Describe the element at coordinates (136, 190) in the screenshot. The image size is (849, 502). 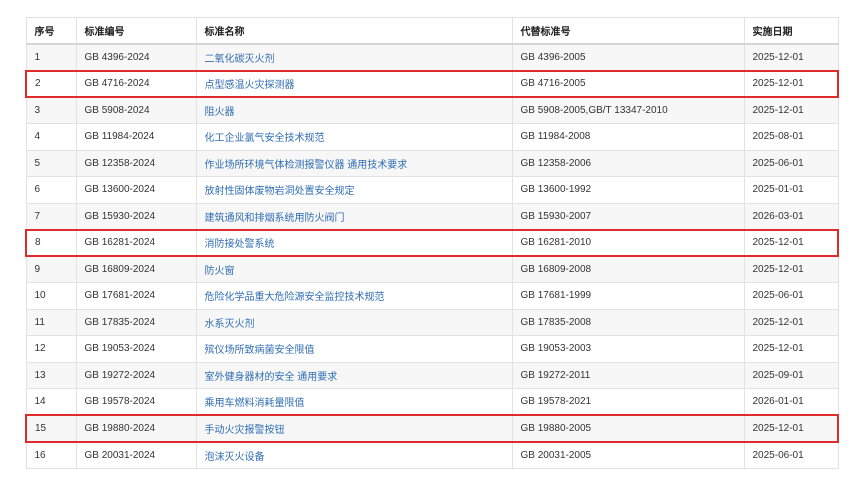
I see `row-standard-code-cell: GB 13600-2024` at that location.